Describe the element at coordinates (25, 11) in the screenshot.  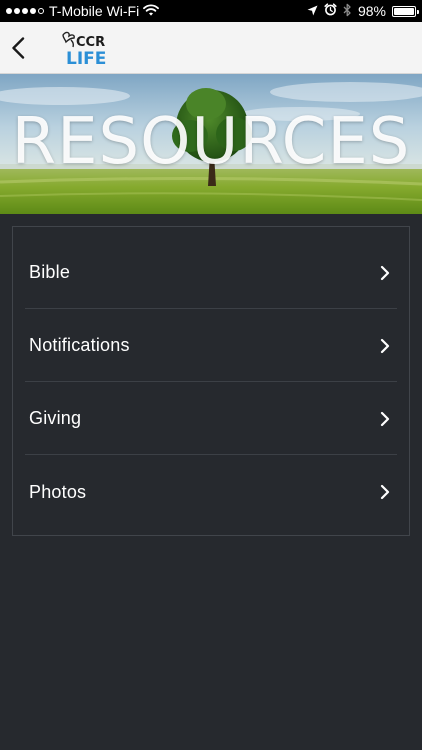
I see `signal-strength-icon` at that location.